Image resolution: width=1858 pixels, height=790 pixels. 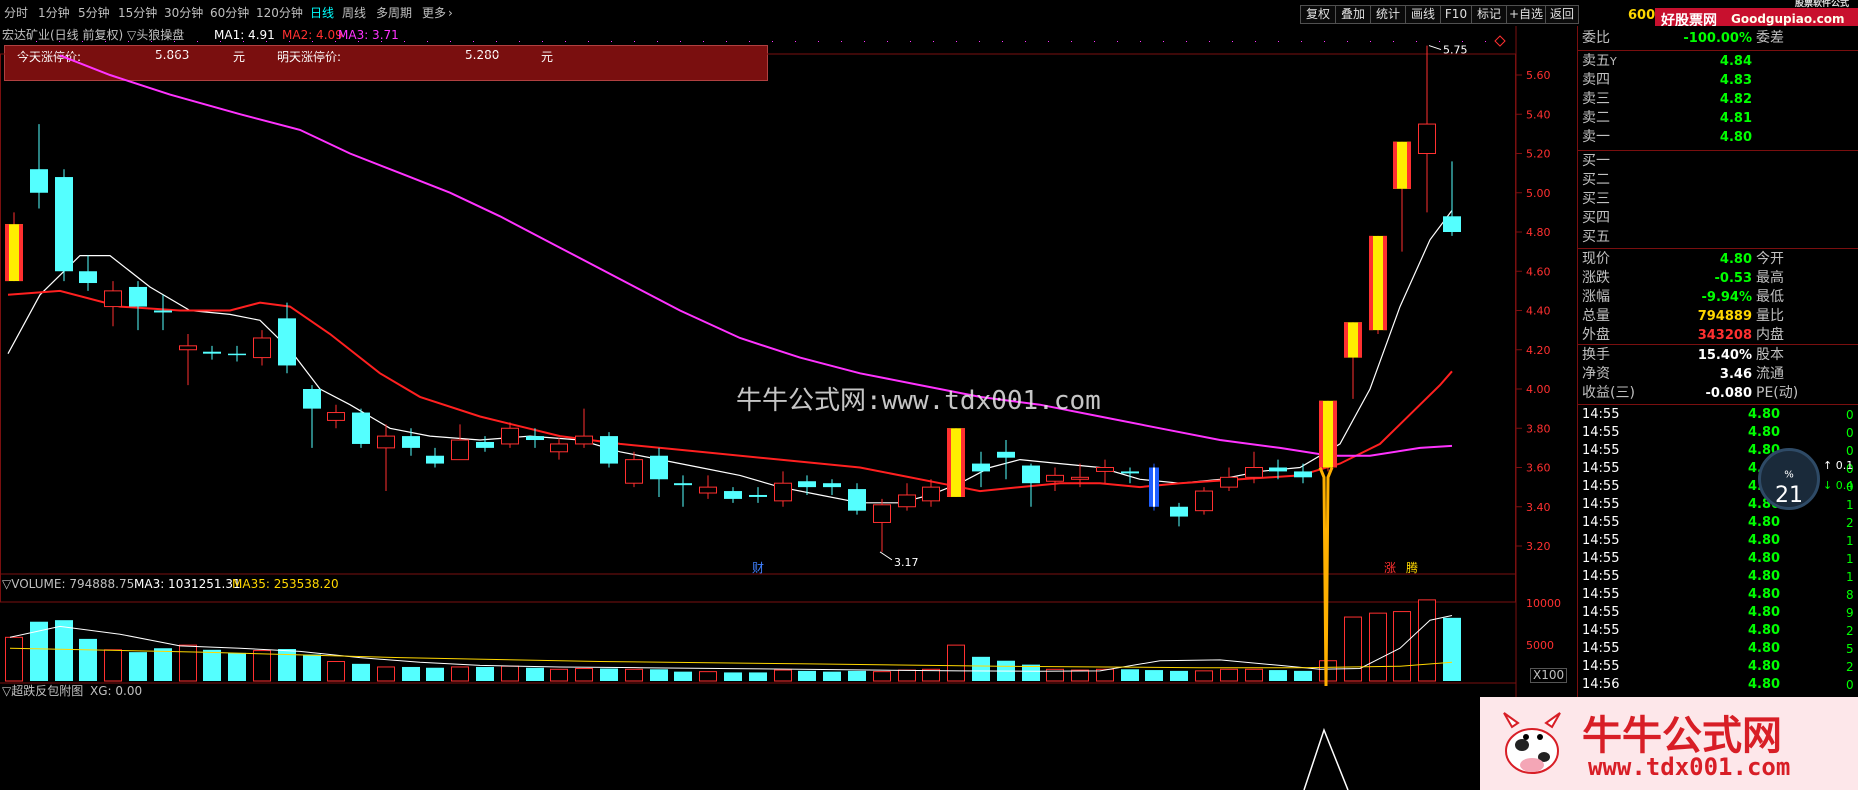 What do you see at coordinates (54, 13) in the screenshot?
I see `tab-1min: 1分钟` at bounding box center [54, 13].